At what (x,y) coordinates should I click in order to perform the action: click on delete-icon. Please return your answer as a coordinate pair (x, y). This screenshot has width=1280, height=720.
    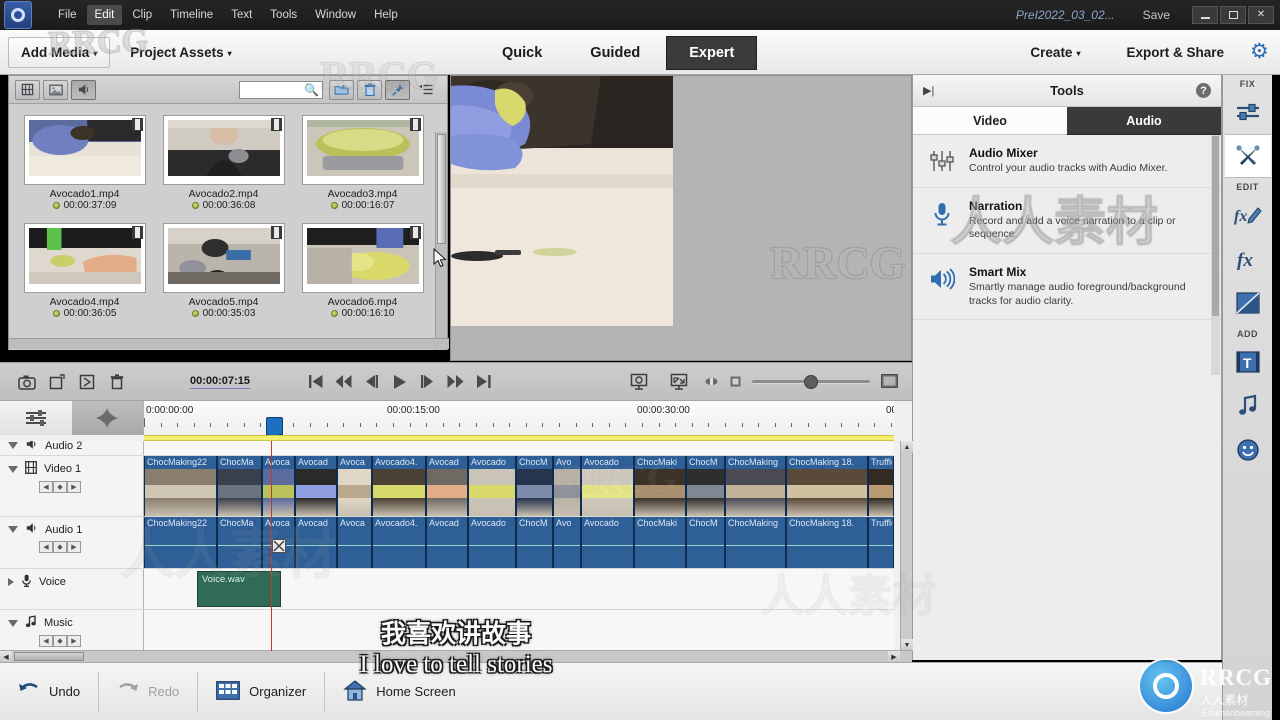
    Looking at the image, I should click on (117, 382).